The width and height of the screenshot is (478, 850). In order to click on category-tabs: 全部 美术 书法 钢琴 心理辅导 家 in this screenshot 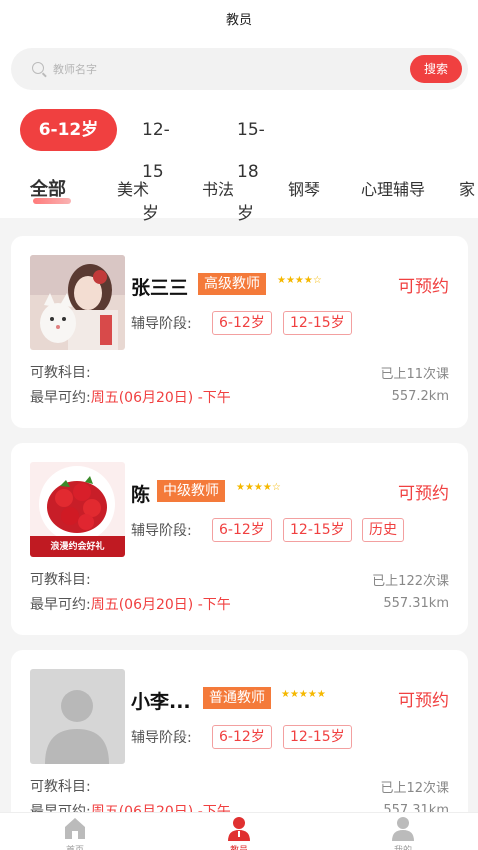, I will do `click(239, 190)`.